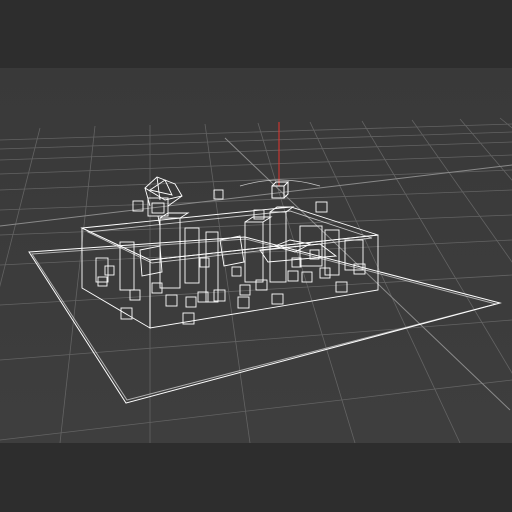  What do you see at coordinates (256, 34) in the screenshot?
I see `top-frame-bar` at bounding box center [256, 34].